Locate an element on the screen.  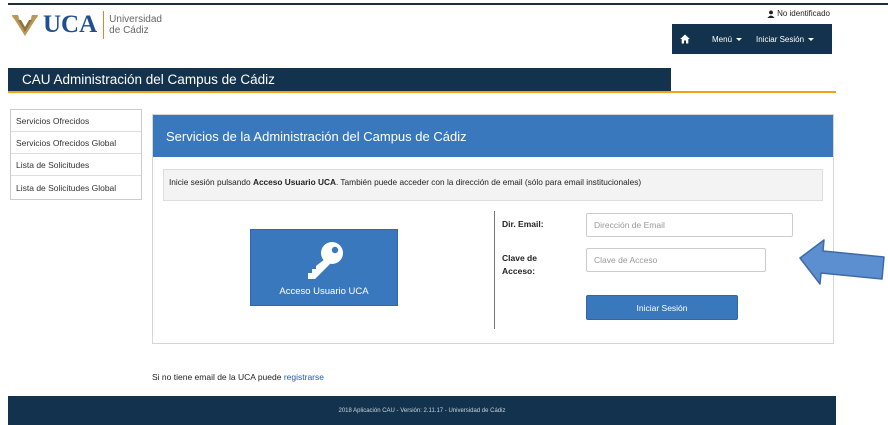
password-label-line-2: Acceso: is located at coordinates (519, 271).